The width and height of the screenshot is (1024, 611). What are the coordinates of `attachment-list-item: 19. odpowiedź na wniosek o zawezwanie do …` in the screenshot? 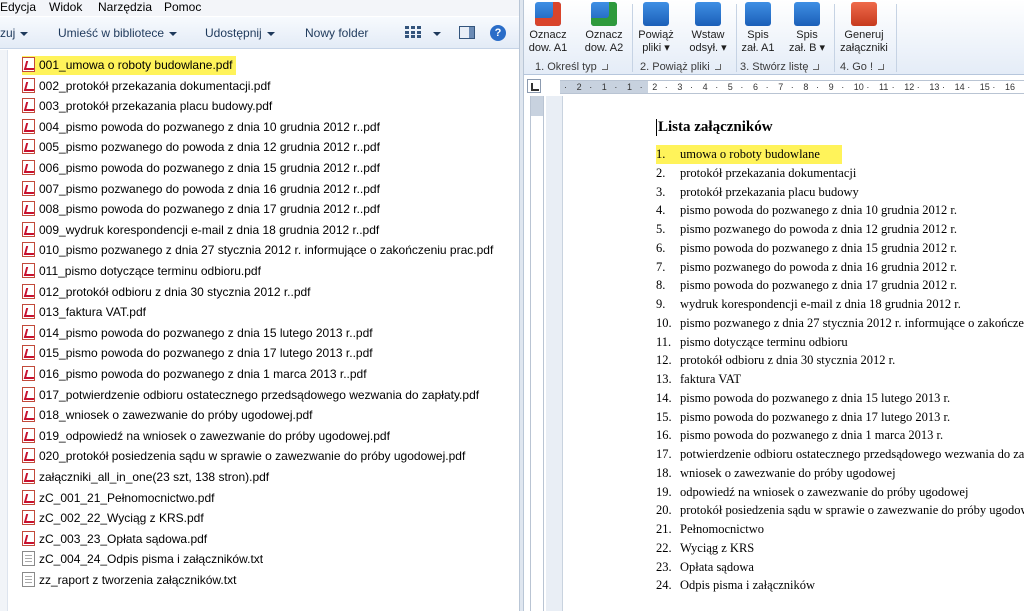 It's located at (812, 492).